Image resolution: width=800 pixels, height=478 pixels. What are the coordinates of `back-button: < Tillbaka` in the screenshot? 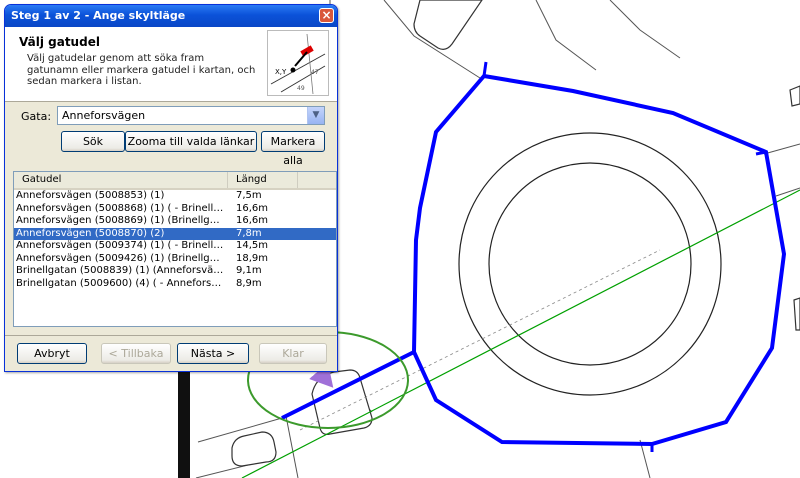 It's located at (136, 353).